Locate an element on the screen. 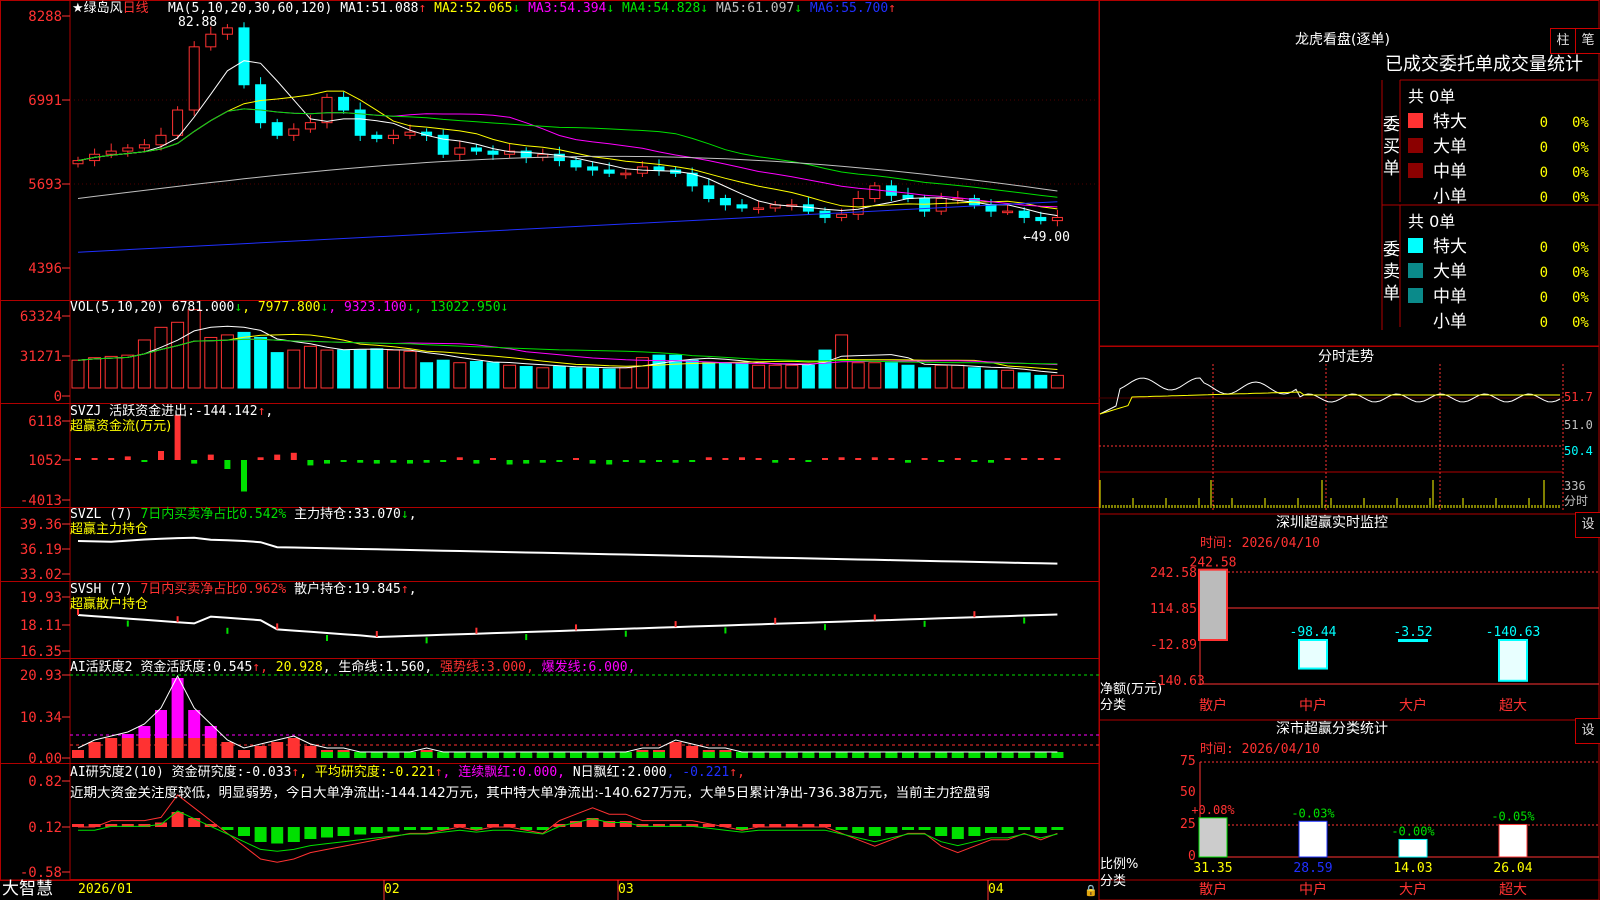  sz-class-title: 深市超赢分类统计 is located at coordinates (1332, 729).